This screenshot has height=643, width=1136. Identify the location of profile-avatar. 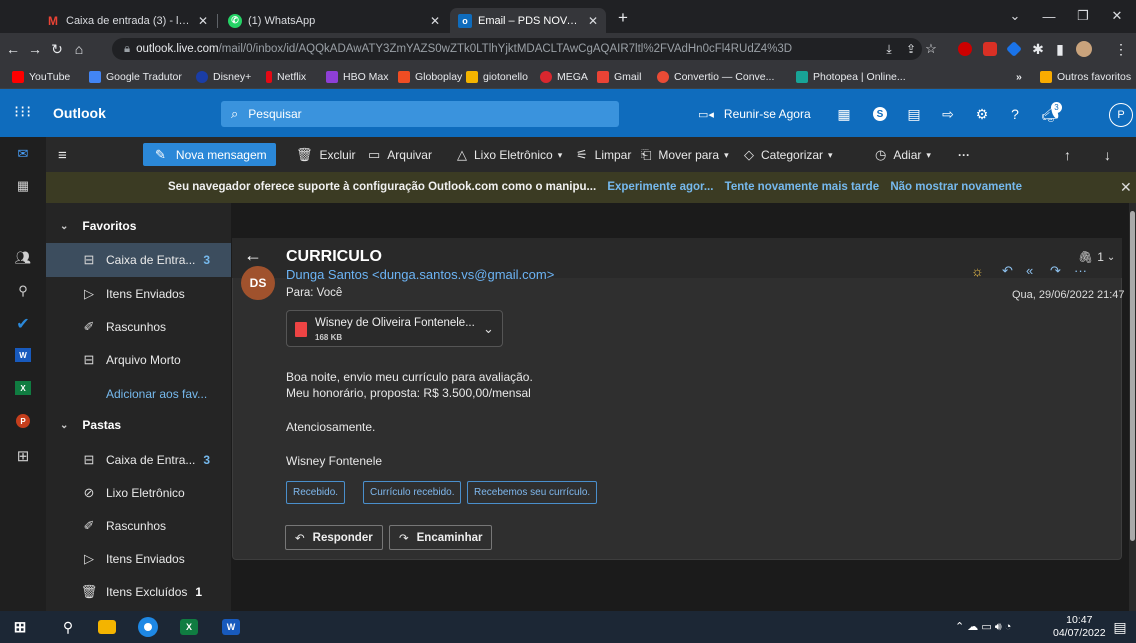
(1084, 49).